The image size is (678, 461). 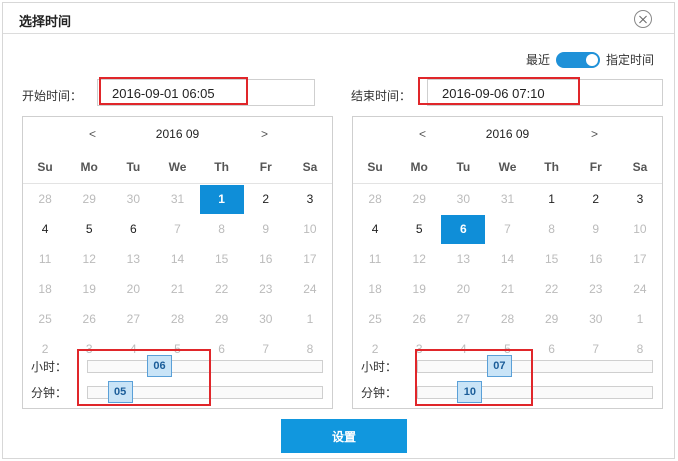 What do you see at coordinates (595, 167) in the screenshot?
I see `weekday-header: Fr` at bounding box center [595, 167].